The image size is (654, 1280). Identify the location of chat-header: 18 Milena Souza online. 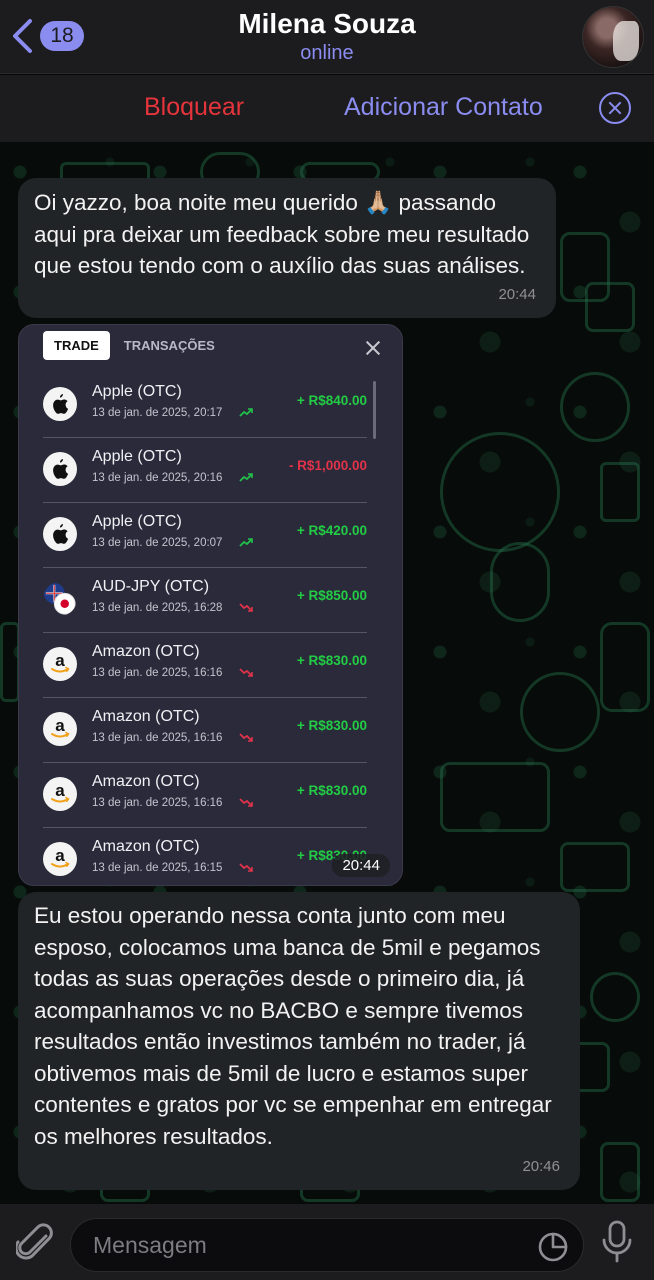
(327, 37).